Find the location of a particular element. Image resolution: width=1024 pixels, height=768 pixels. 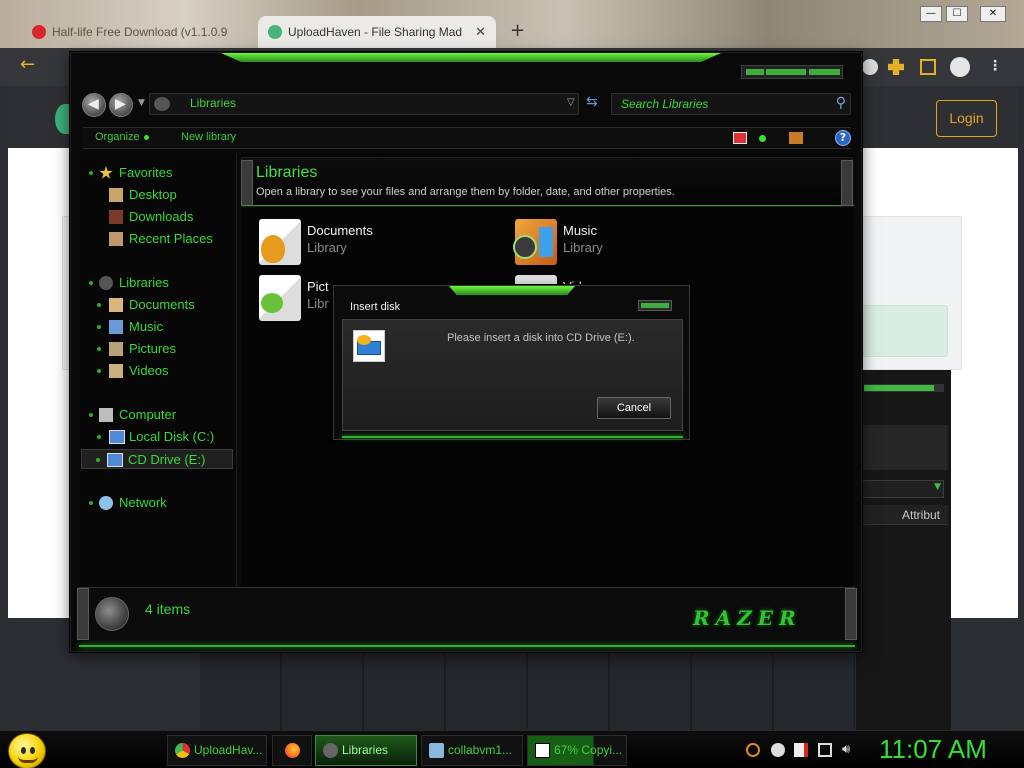

explorer-maximize-button is located at coordinates (786, 72).